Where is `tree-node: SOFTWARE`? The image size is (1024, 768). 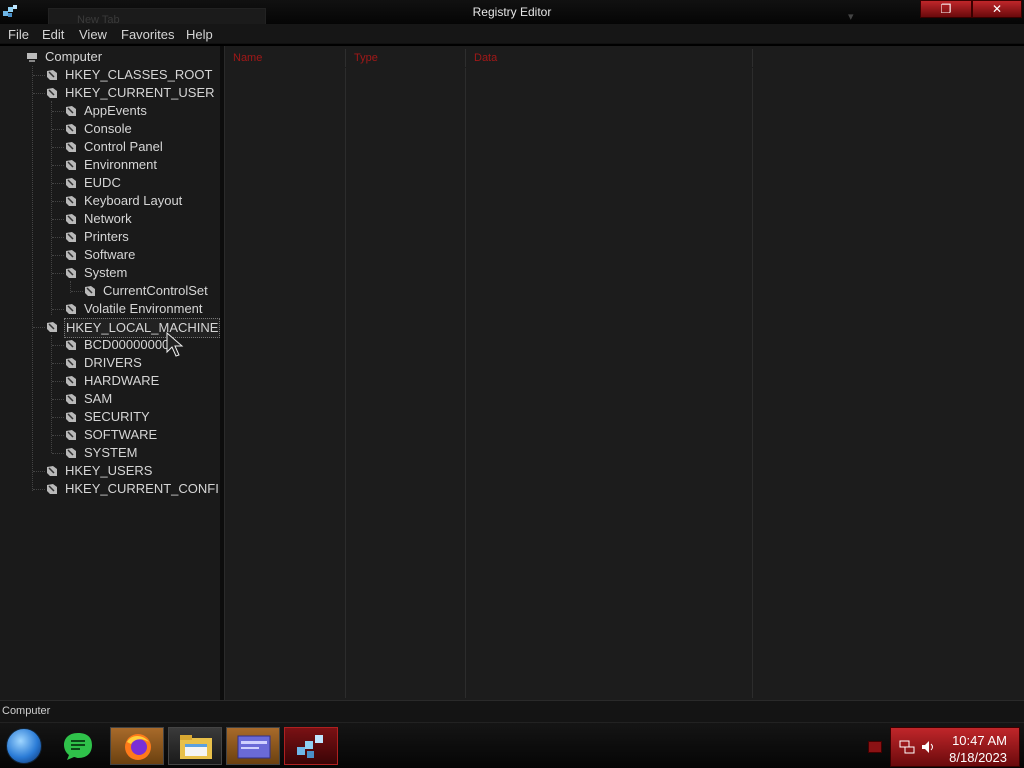 tree-node: SOFTWARE is located at coordinates (112, 435).